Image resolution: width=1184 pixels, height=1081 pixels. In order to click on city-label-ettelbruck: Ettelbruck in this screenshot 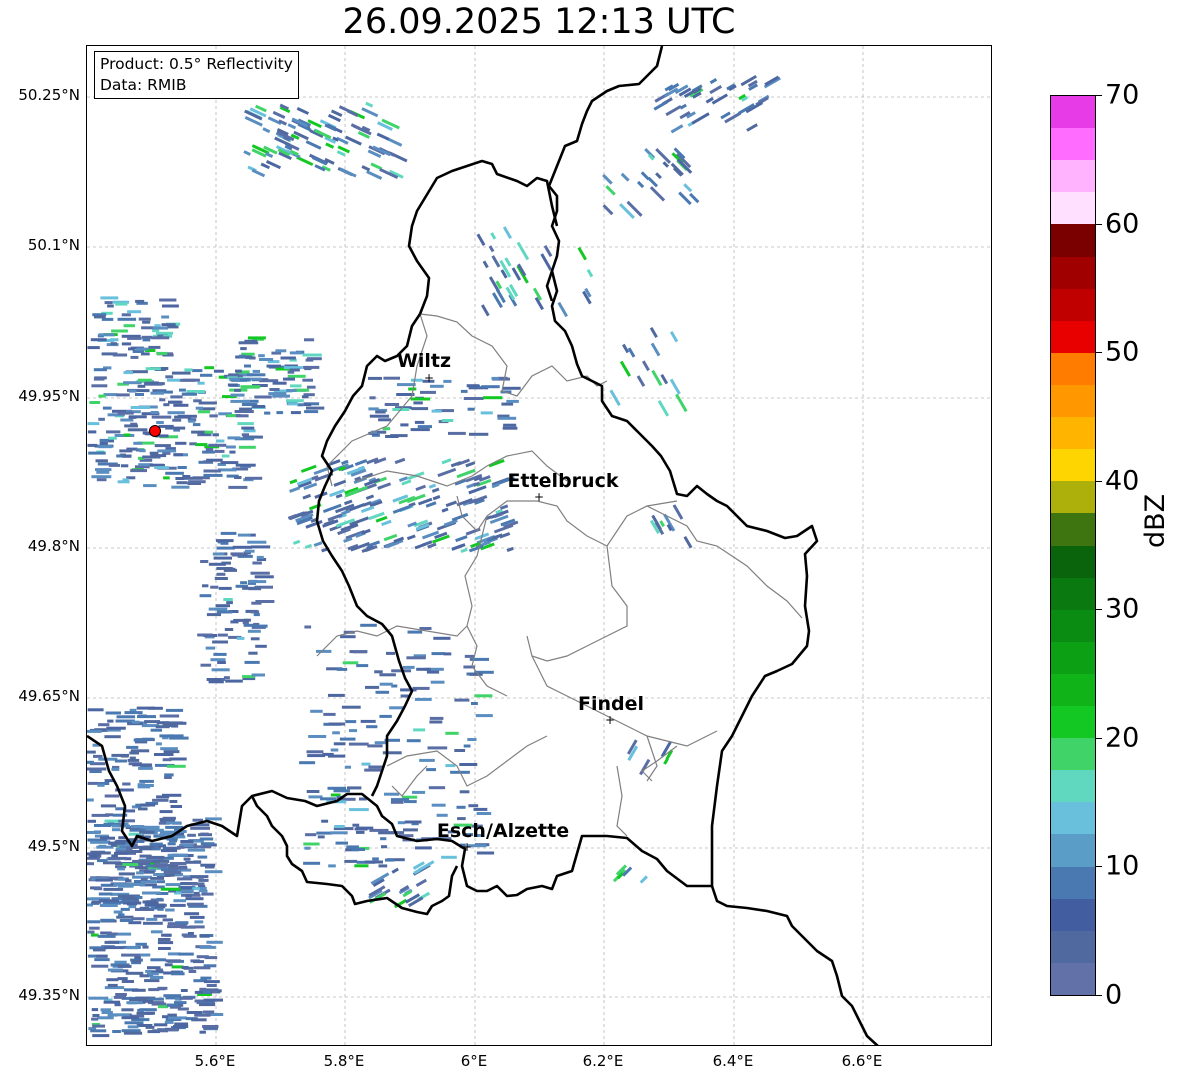, I will do `click(563, 481)`.